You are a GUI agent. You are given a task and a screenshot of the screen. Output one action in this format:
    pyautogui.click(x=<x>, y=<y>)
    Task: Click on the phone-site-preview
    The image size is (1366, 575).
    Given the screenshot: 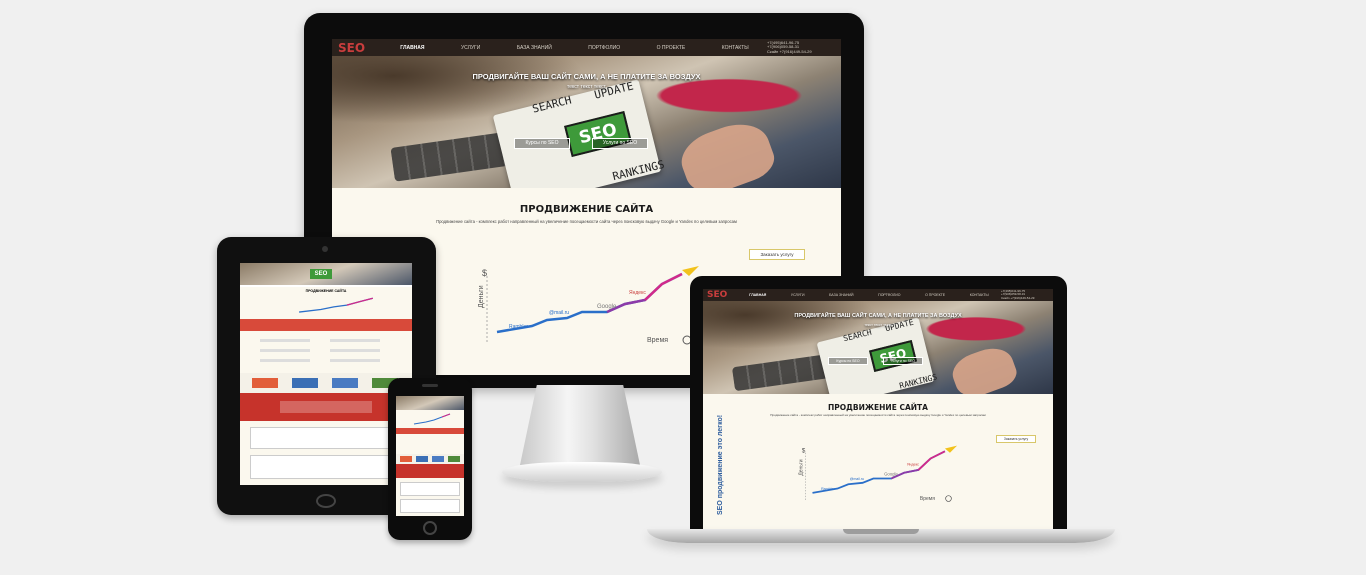 What is the action you would take?
    pyautogui.click(x=430, y=456)
    